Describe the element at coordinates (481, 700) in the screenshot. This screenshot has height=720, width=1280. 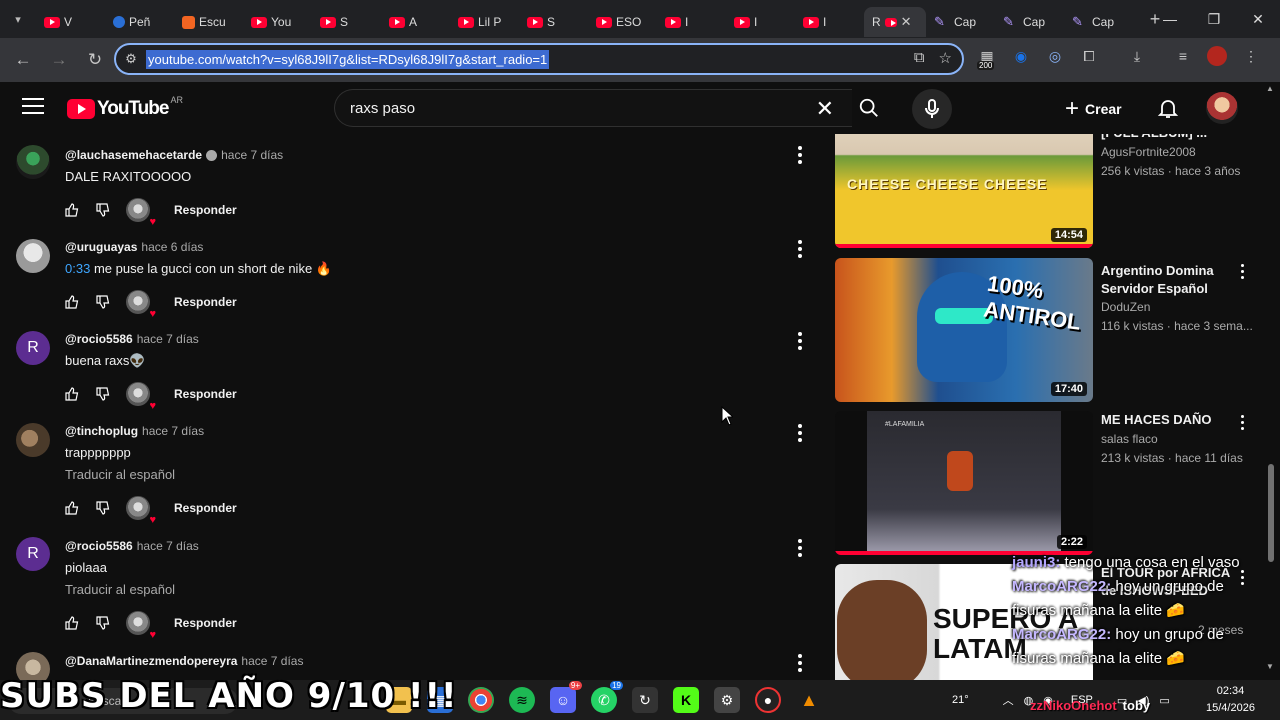
I see `chrome-icon` at that location.